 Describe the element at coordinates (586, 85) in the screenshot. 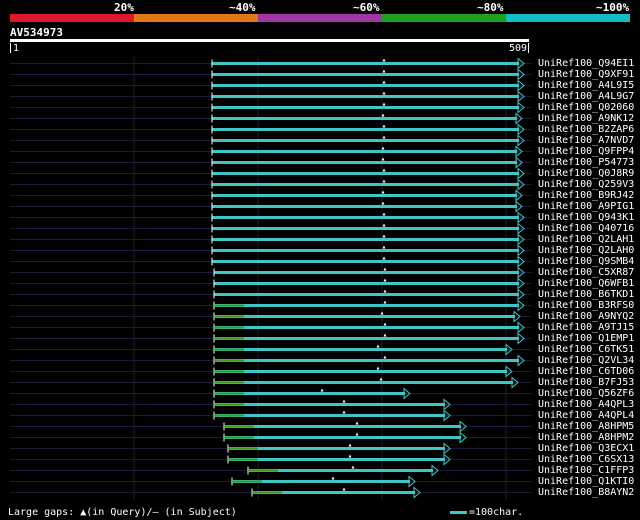

I see `hit-label: UniRef100_A4L9I5` at that location.